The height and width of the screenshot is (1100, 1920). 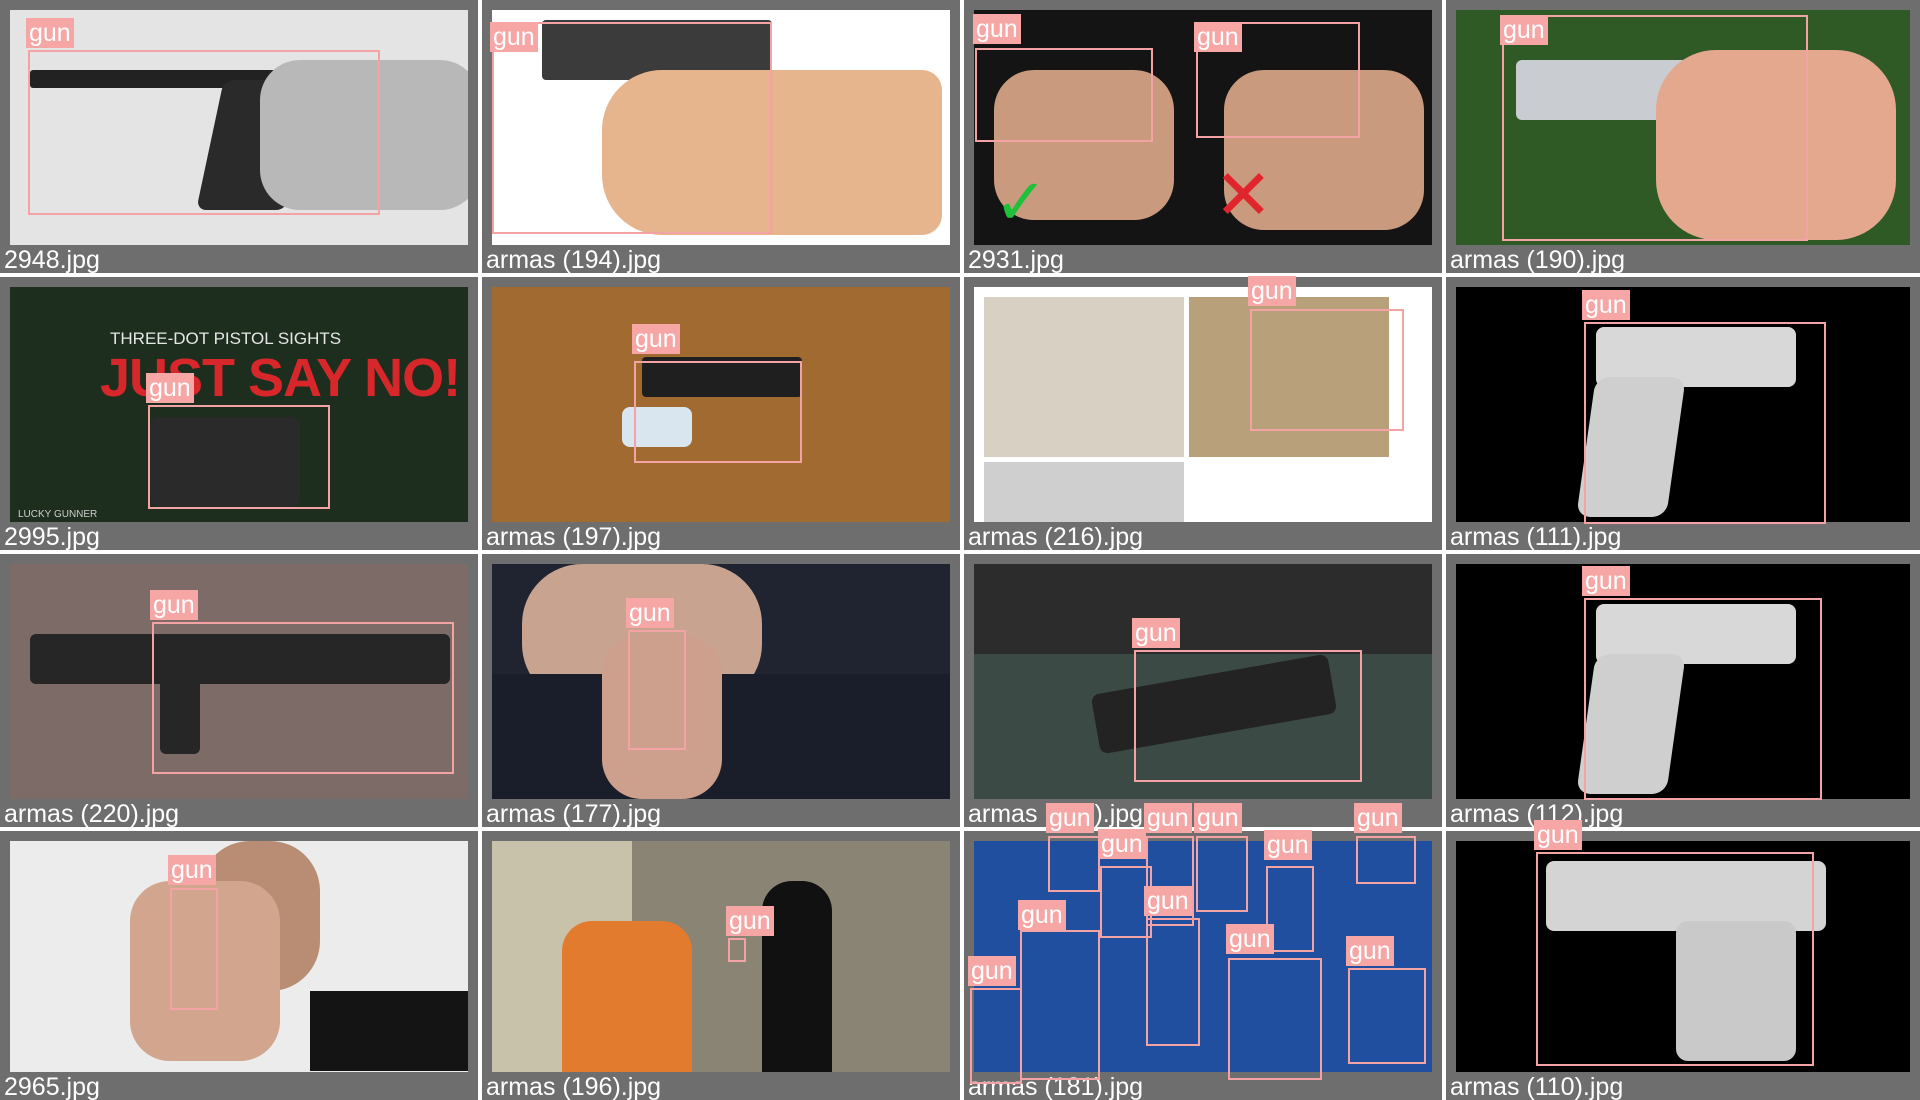 I want to click on image-tile: armas (196).jpg, so click(x=721, y=965).